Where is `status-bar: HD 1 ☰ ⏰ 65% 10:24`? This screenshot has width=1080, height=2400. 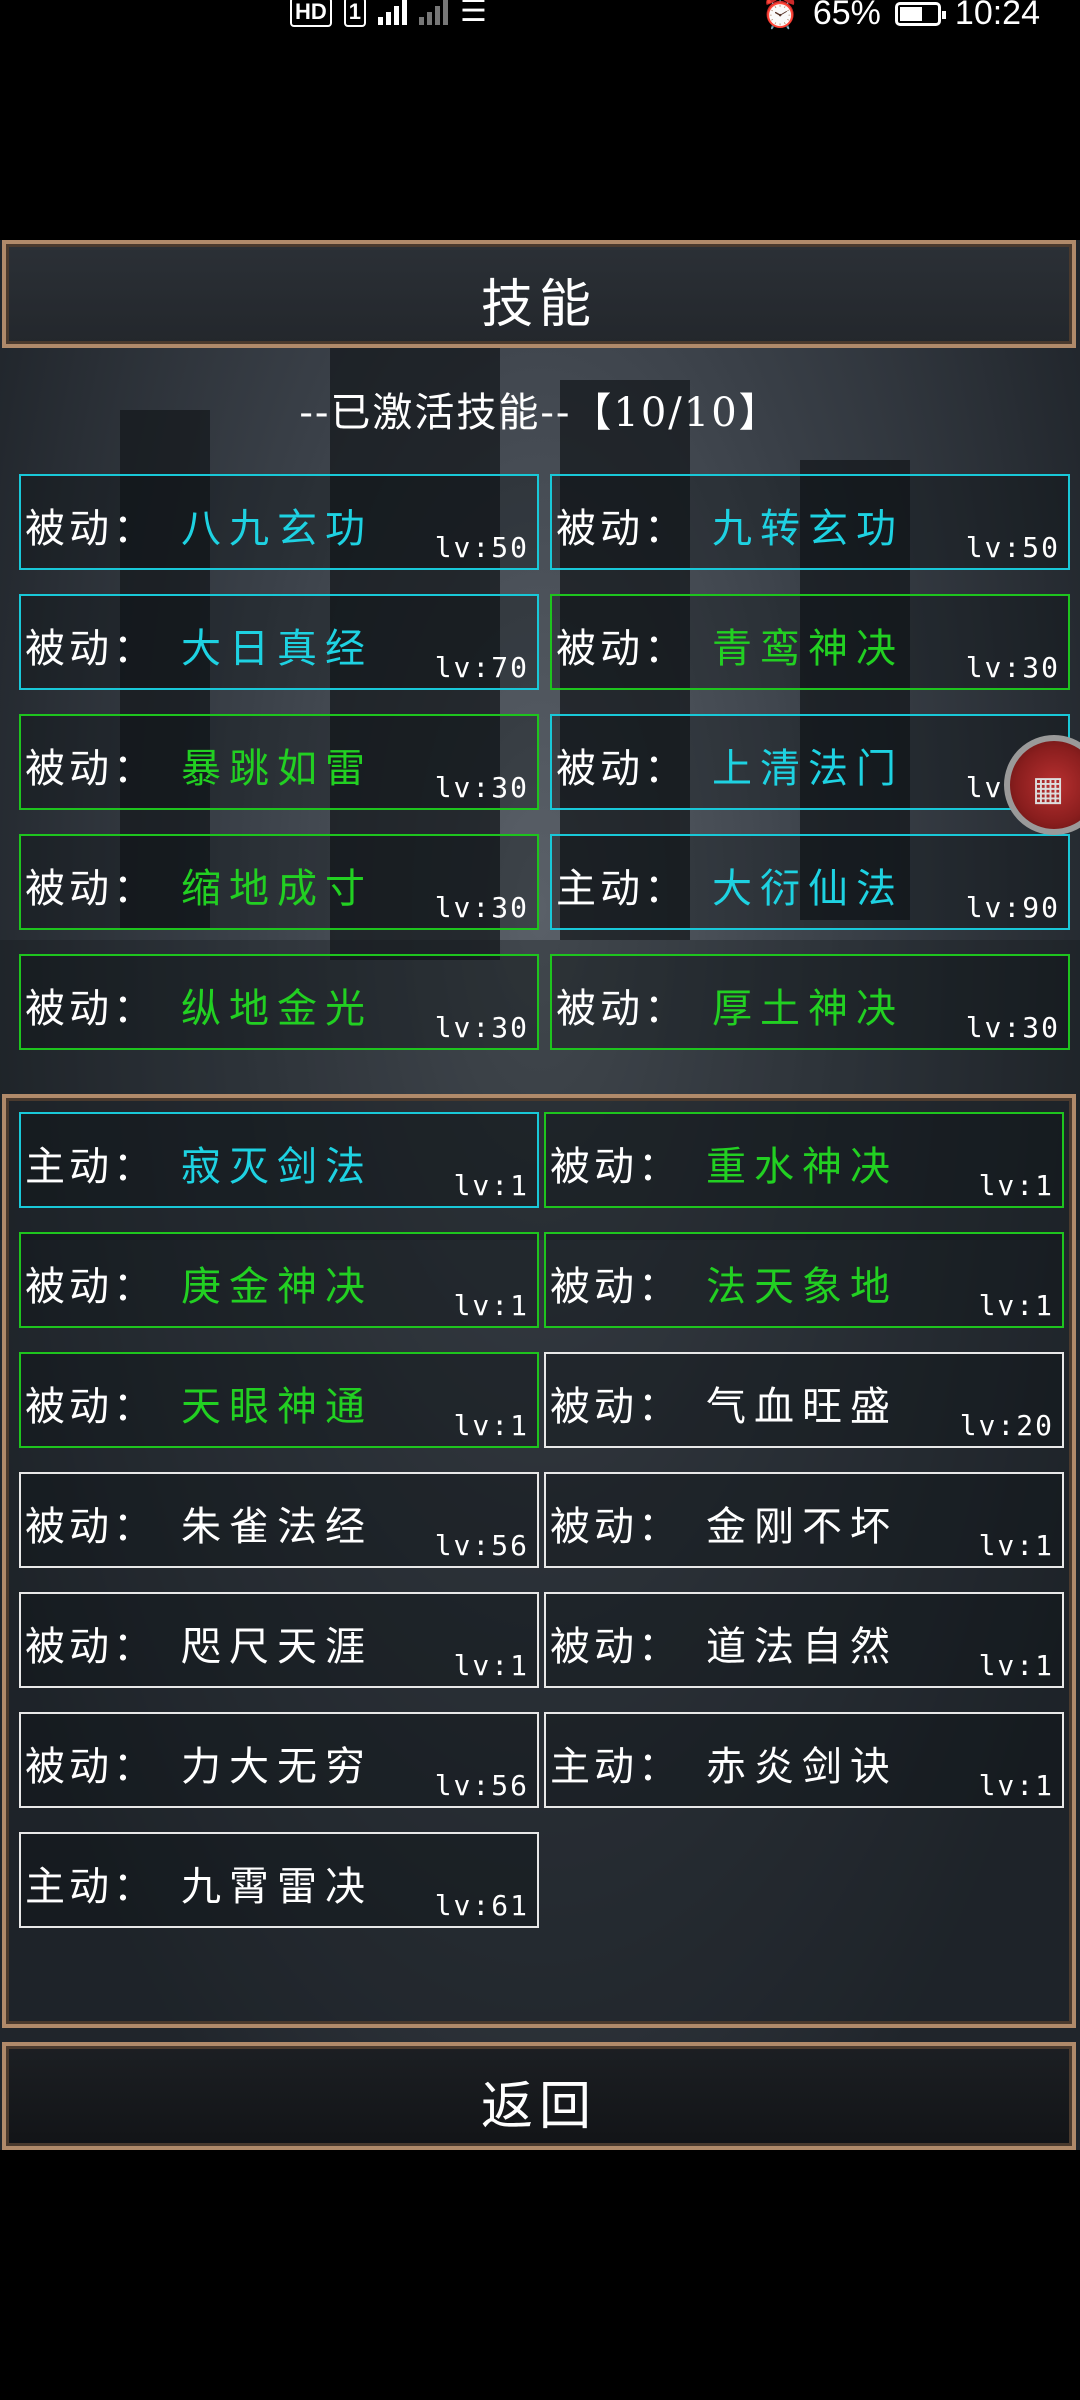
status-bar: HD 1 ☰ ⏰ 65% 10:24 is located at coordinates (540, 20).